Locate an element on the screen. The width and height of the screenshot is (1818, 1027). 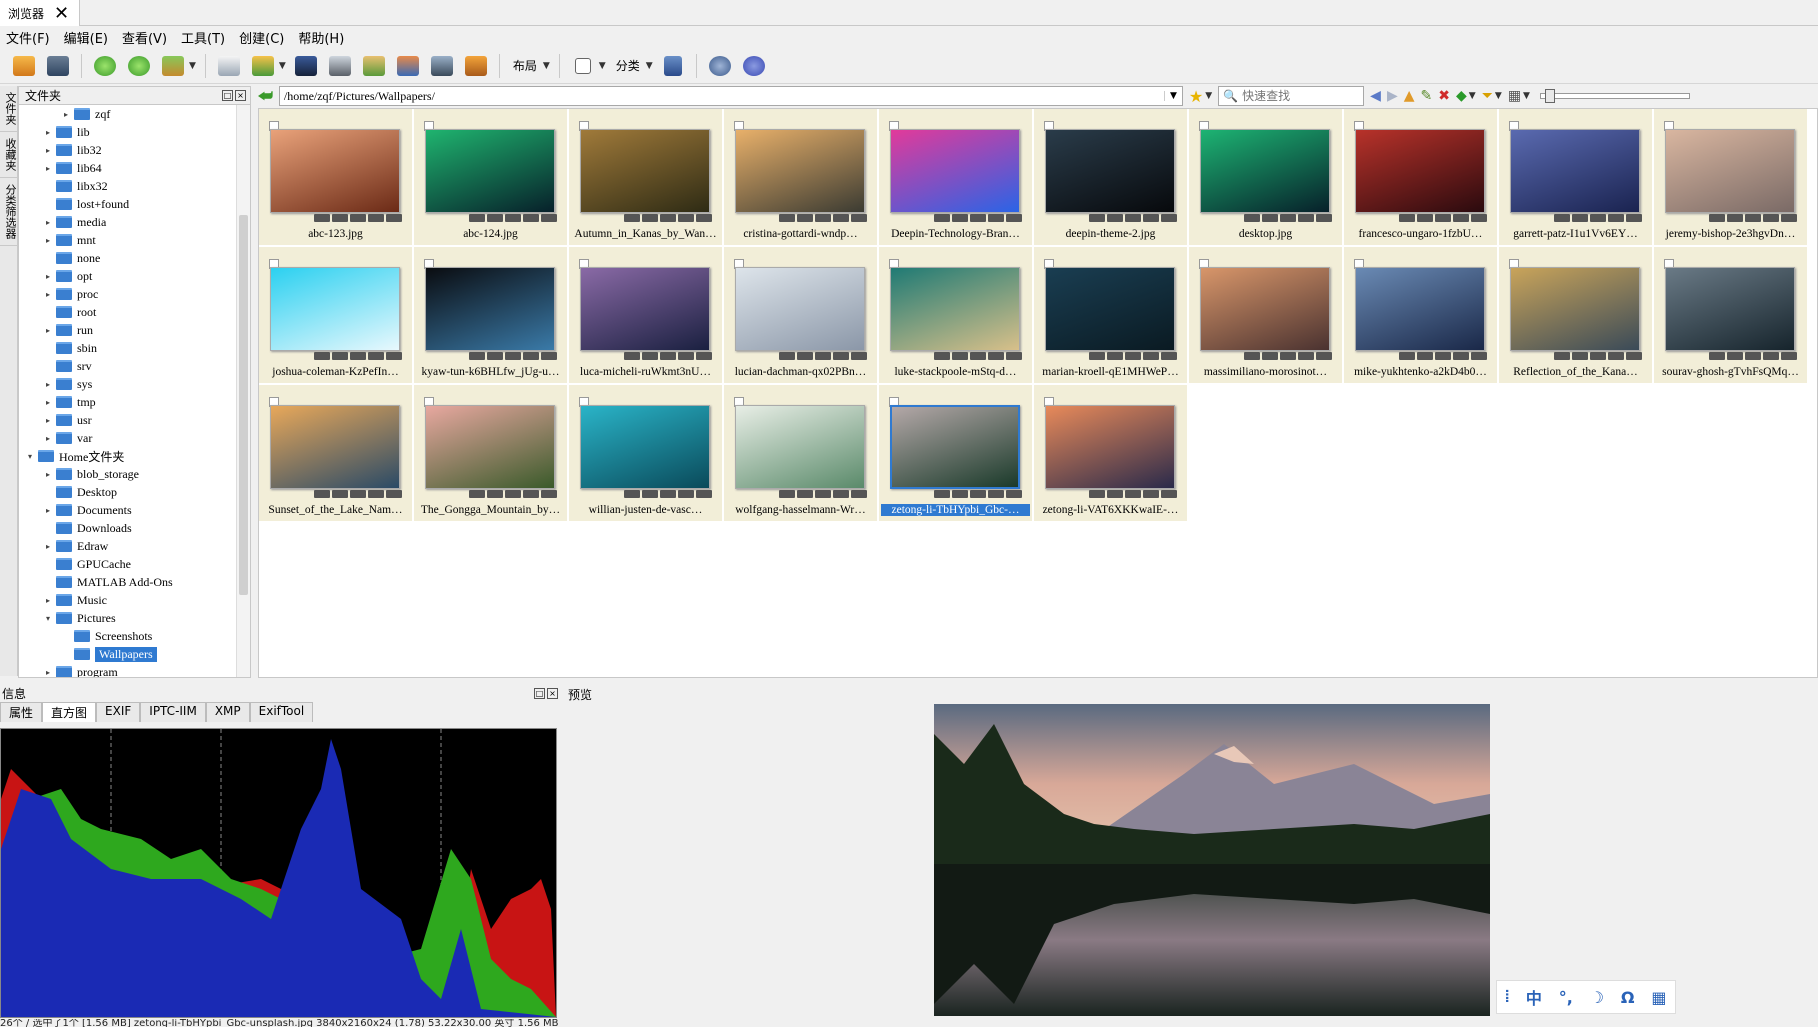
open-folder-button is located at coordinates (24, 66).